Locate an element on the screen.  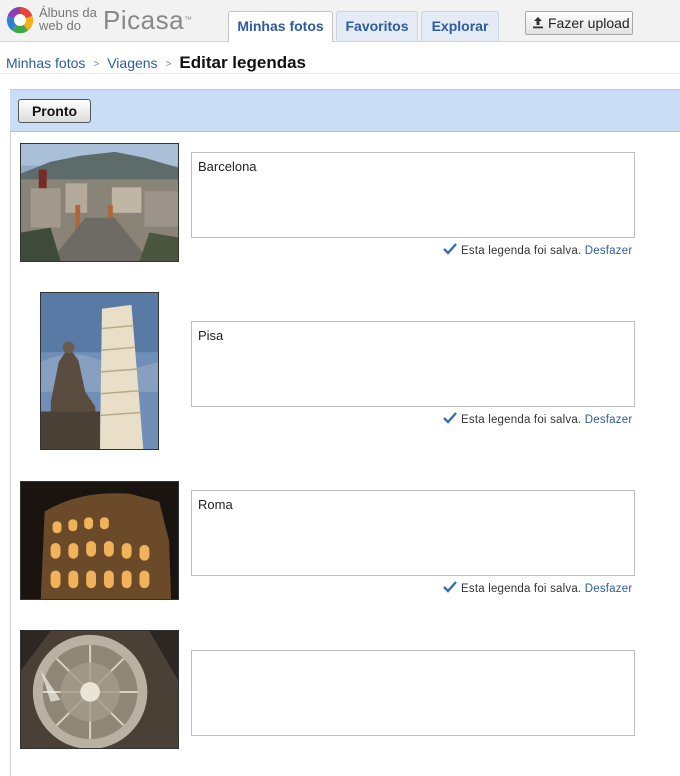
upload-icon is located at coordinates (538, 23).